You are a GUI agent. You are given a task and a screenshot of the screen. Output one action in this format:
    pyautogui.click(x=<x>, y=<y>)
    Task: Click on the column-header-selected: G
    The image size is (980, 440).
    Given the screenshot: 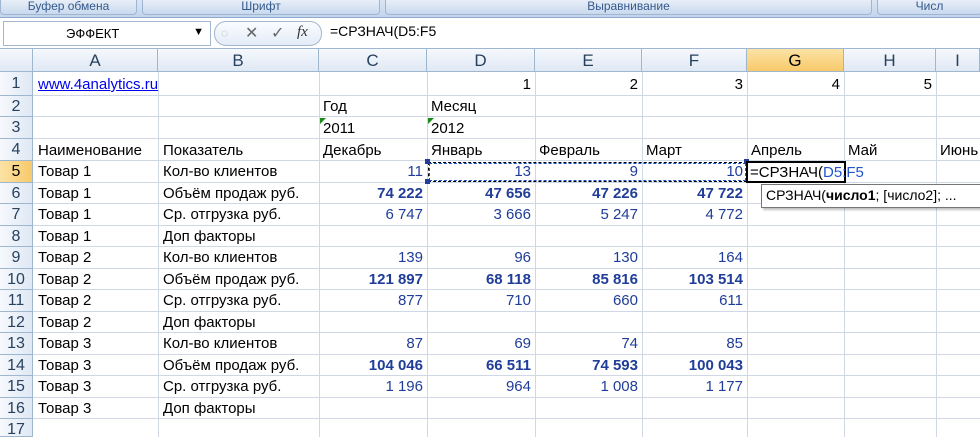 What is the action you would take?
    pyautogui.click(x=795, y=60)
    